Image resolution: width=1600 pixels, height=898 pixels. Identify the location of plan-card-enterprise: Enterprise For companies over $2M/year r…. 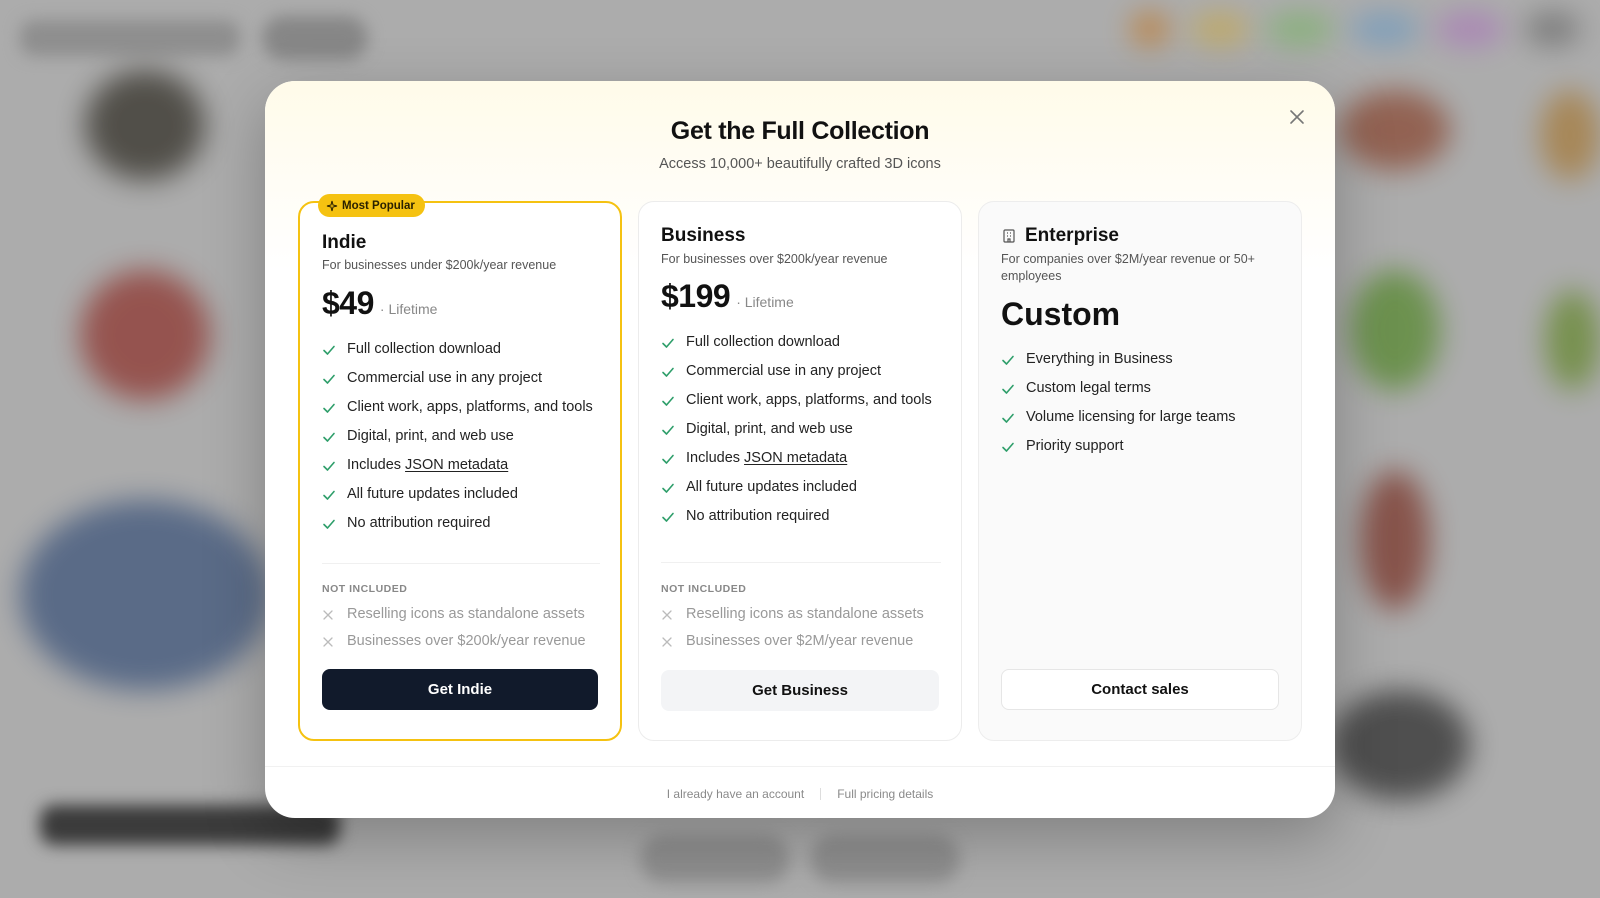
(1140, 471).